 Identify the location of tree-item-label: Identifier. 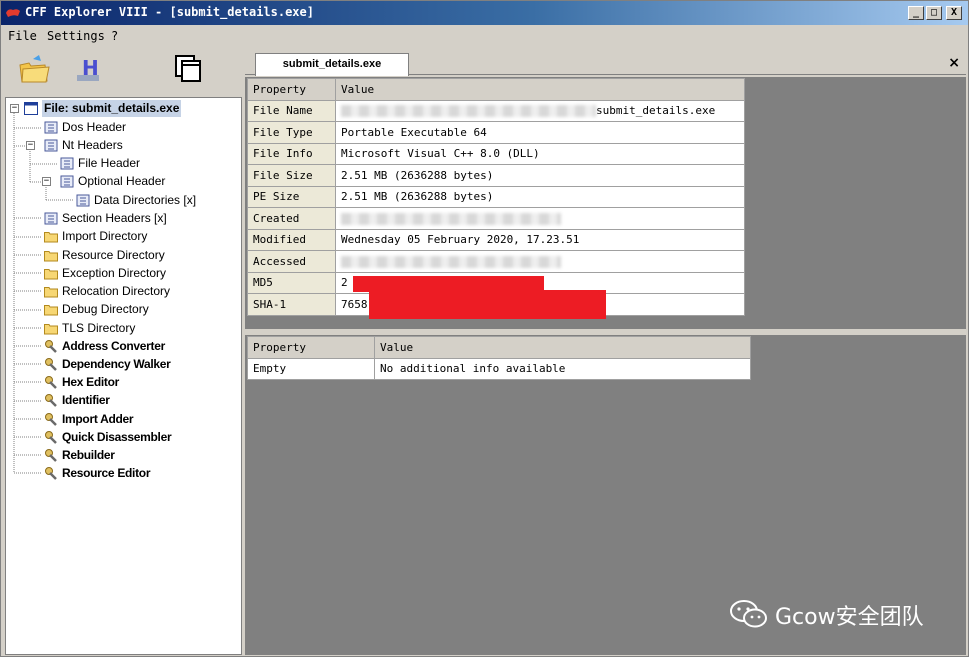
(86, 400).